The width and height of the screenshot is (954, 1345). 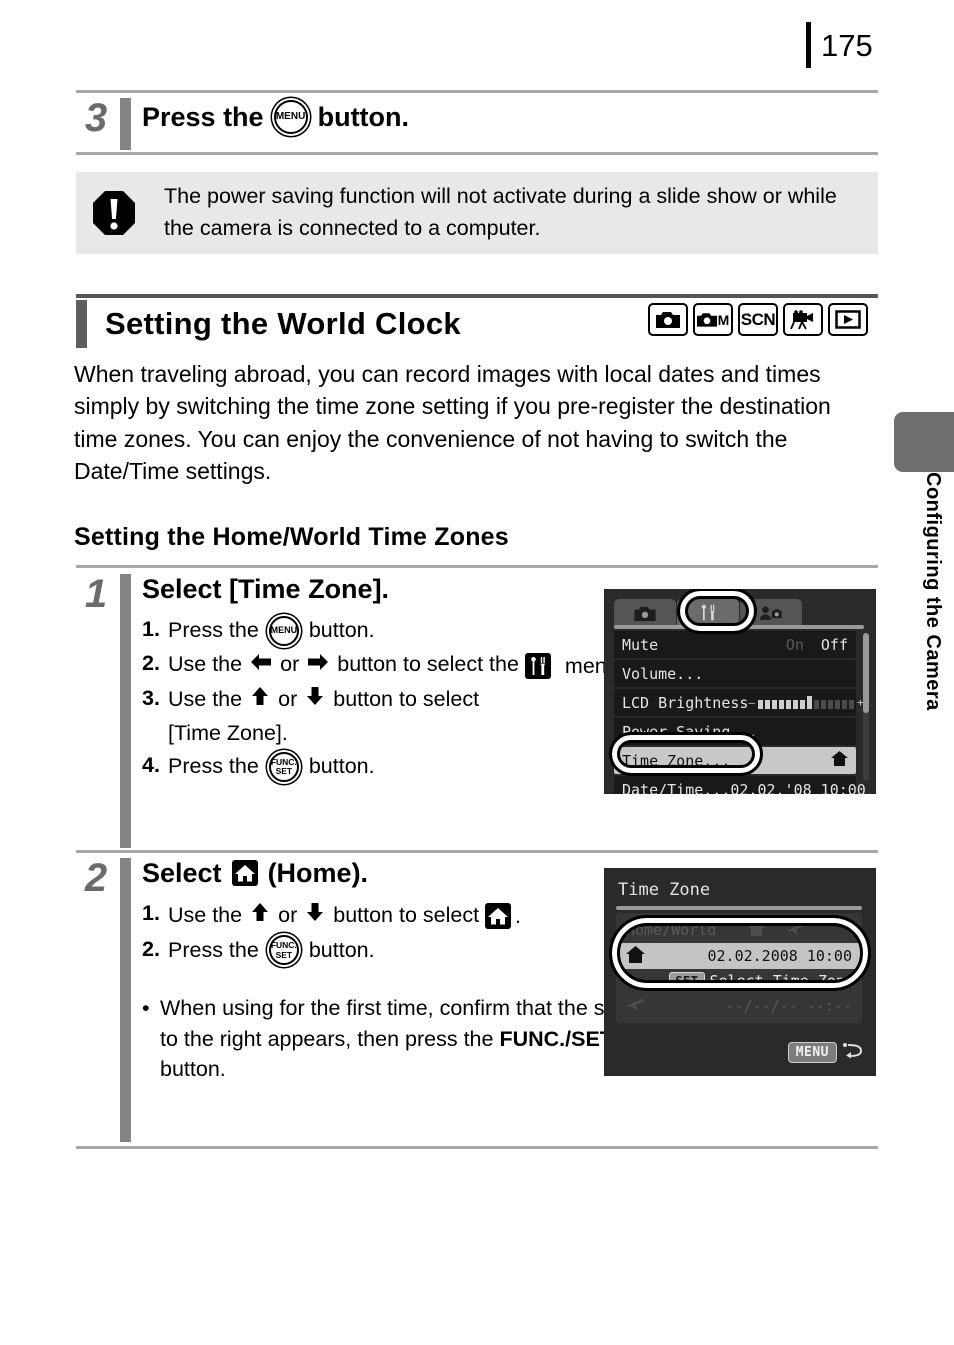 I want to click on lcd-scrollbar, so click(x=866, y=707).